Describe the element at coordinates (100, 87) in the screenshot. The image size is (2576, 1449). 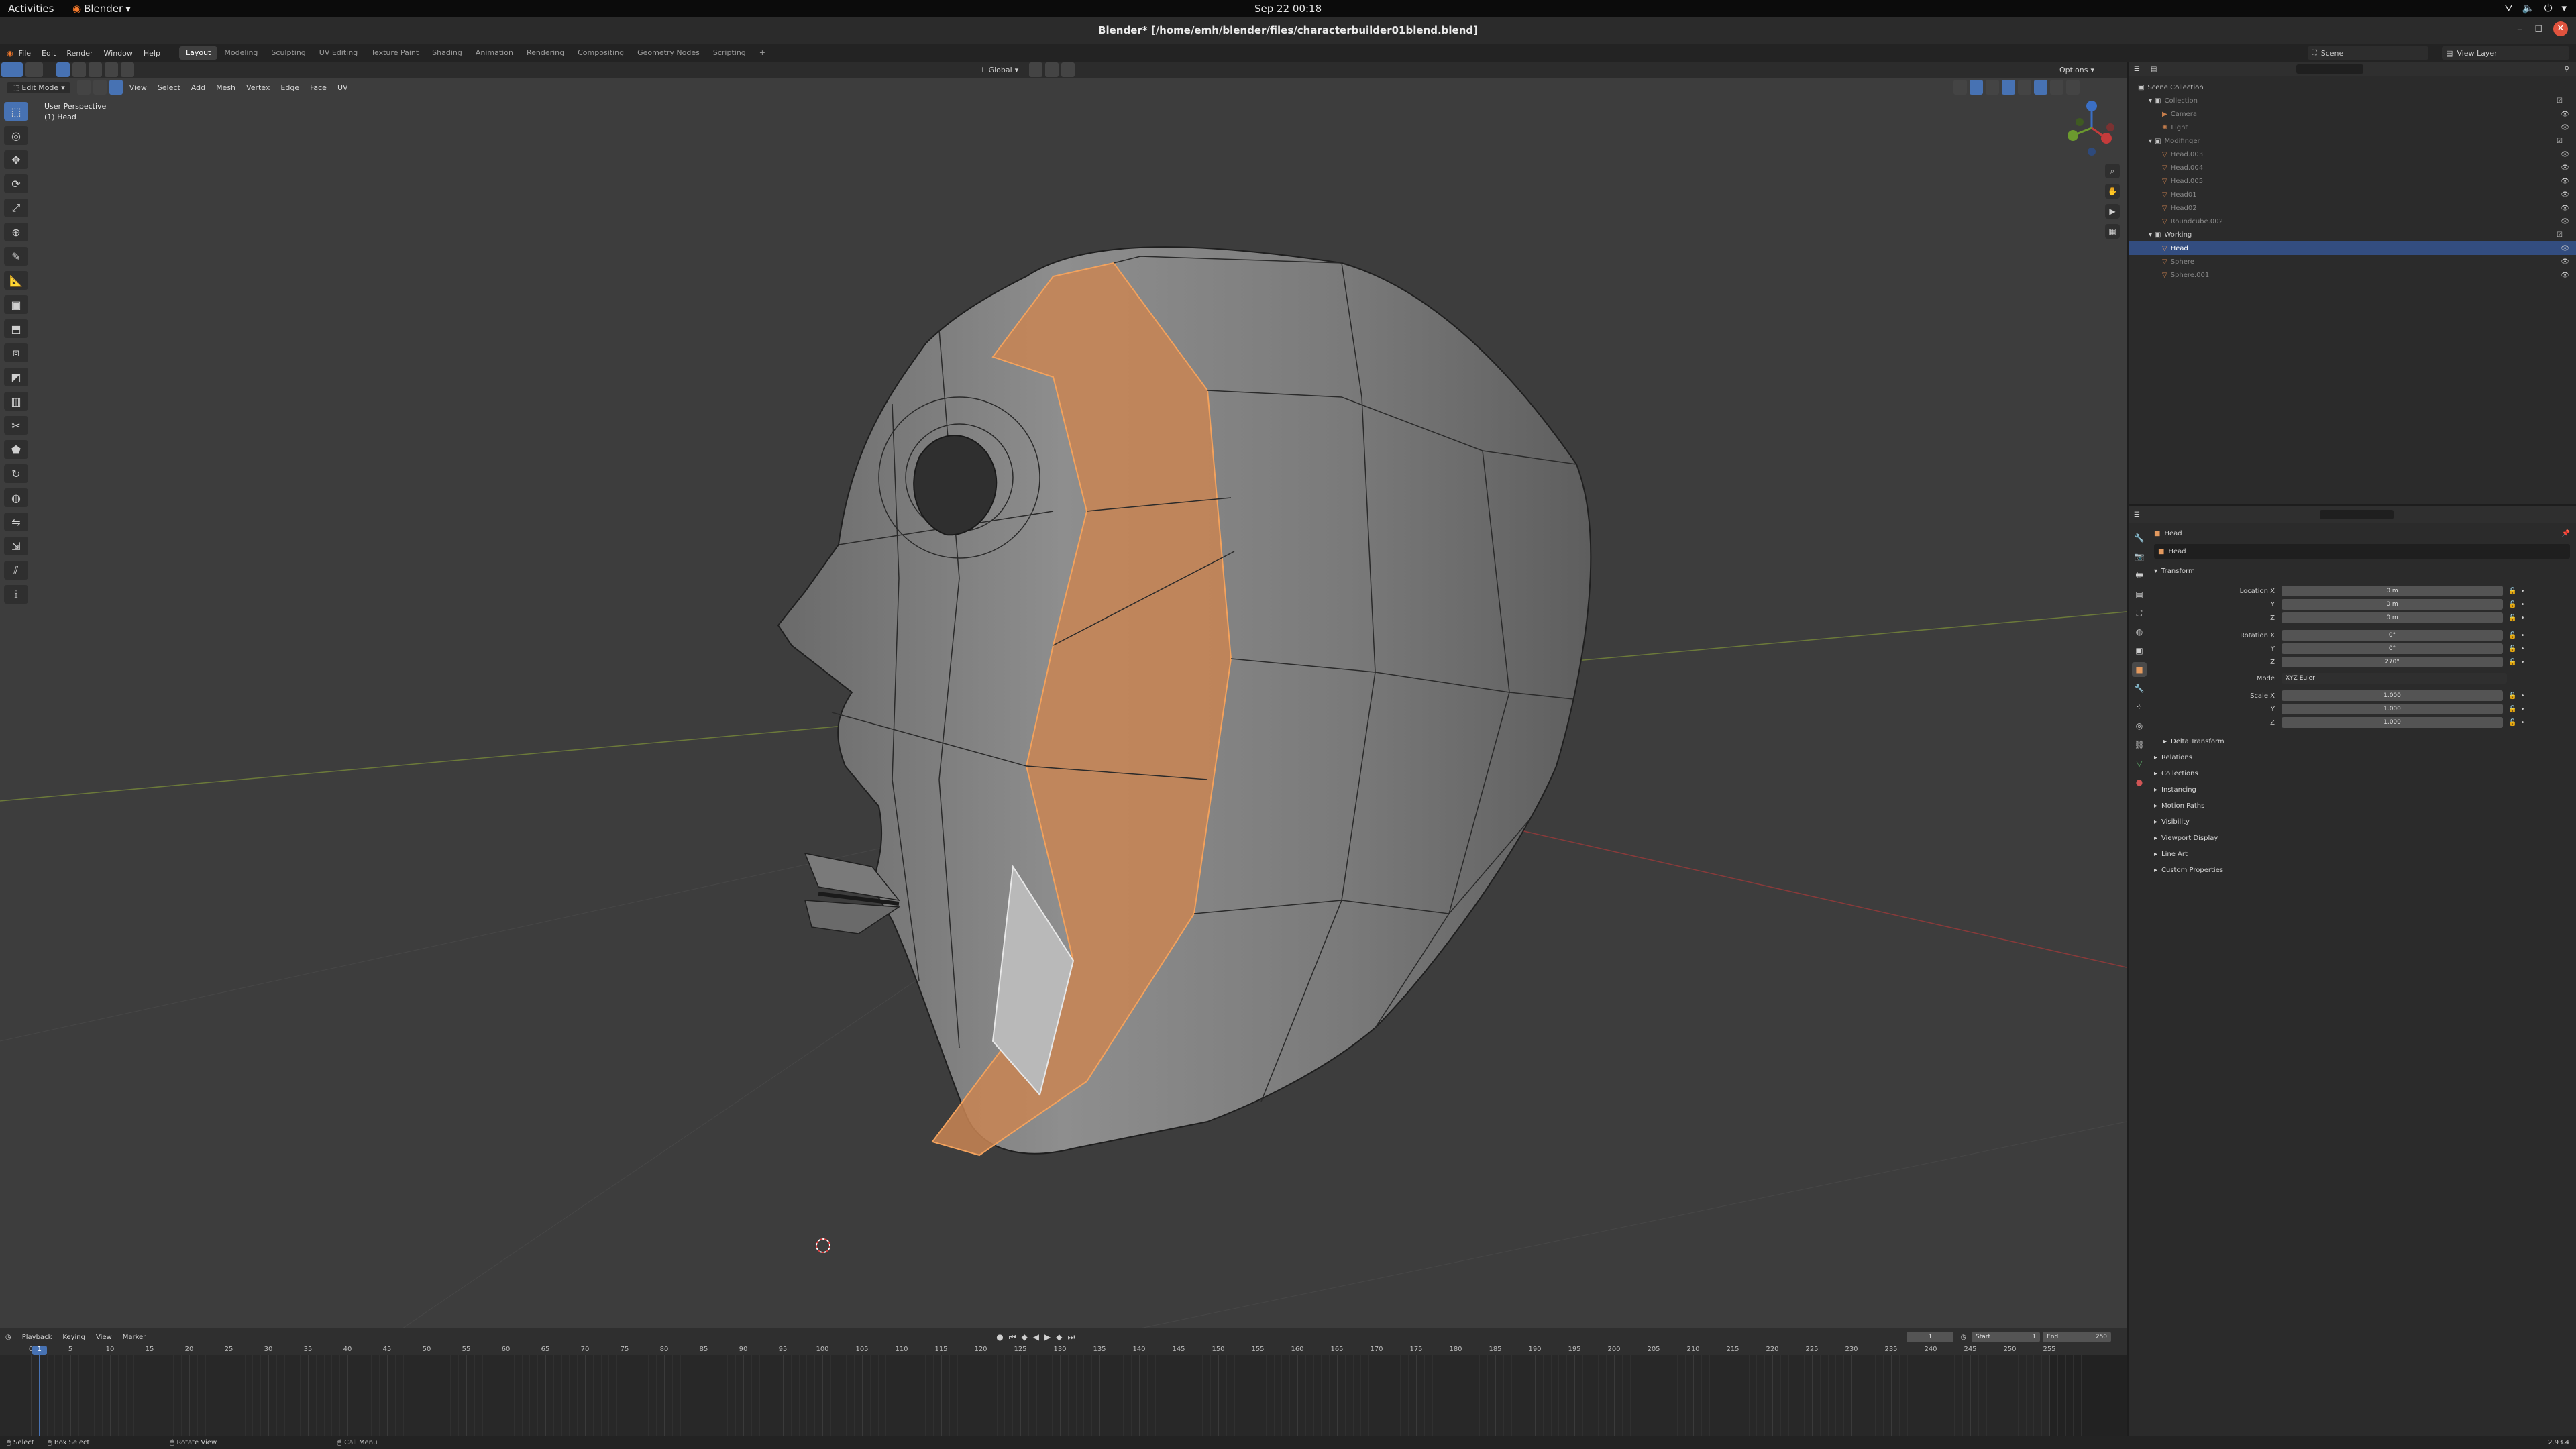
I see `edge-select-icon` at that location.